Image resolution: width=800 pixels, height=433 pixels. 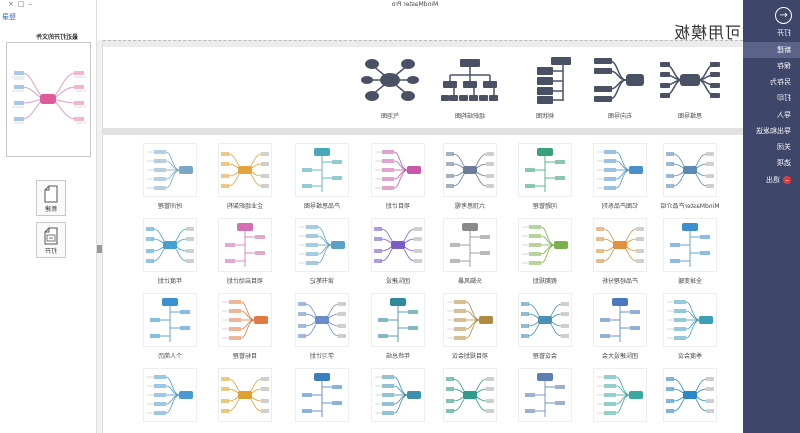 I want to click on sidebar-item-label: 导出和发送, so click(x=773, y=131).